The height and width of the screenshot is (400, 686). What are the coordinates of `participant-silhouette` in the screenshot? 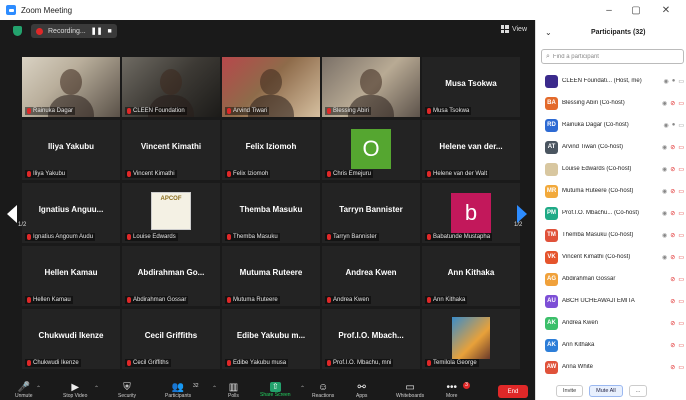 It's located at (171, 82).